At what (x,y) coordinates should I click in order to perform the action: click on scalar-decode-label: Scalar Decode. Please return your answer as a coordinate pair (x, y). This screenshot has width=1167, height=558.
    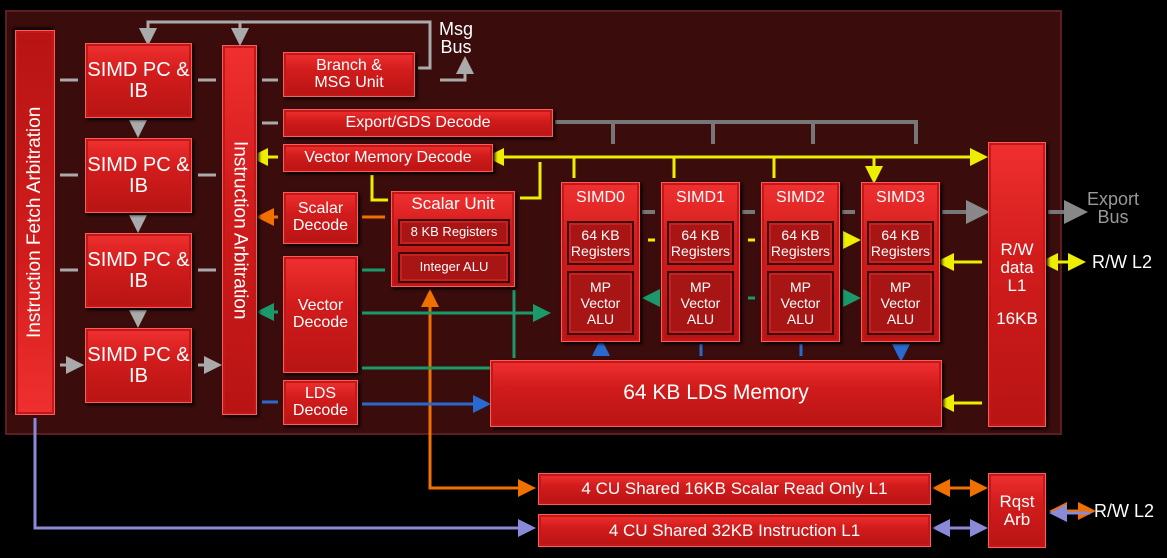
    Looking at the image, I should click on (320, 217).